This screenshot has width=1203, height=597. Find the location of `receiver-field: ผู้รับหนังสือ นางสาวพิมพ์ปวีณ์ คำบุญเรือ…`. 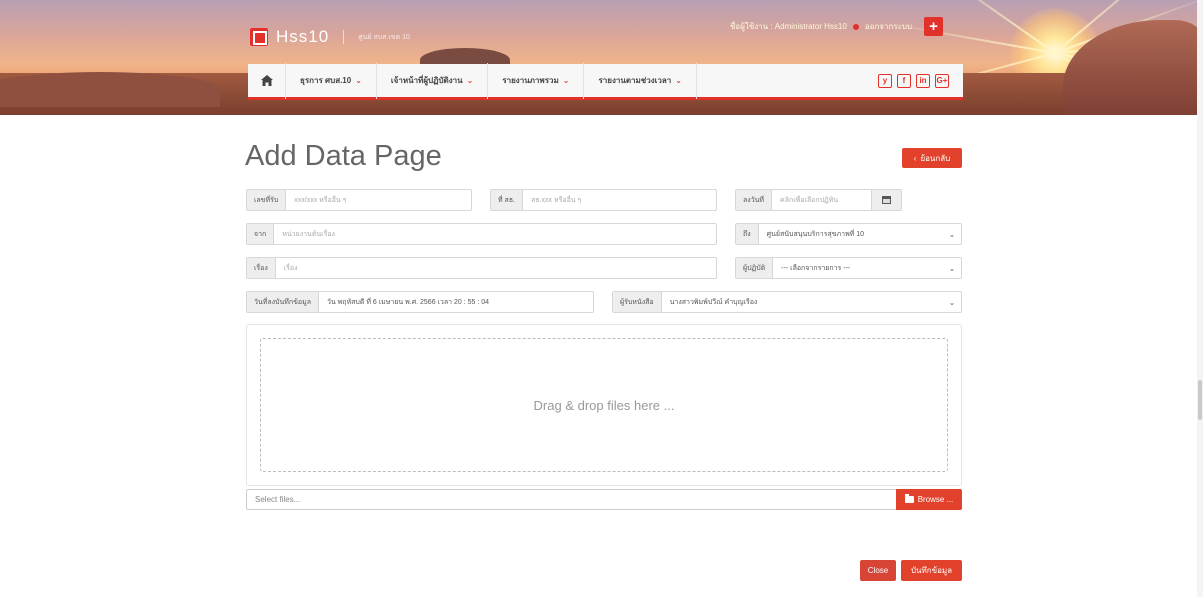

receiver-field: ผู้รับหนังสือ นางสาวพิมพ์ปวีณ์ คำบุญเรือ… is located at coordinates (787, 302).